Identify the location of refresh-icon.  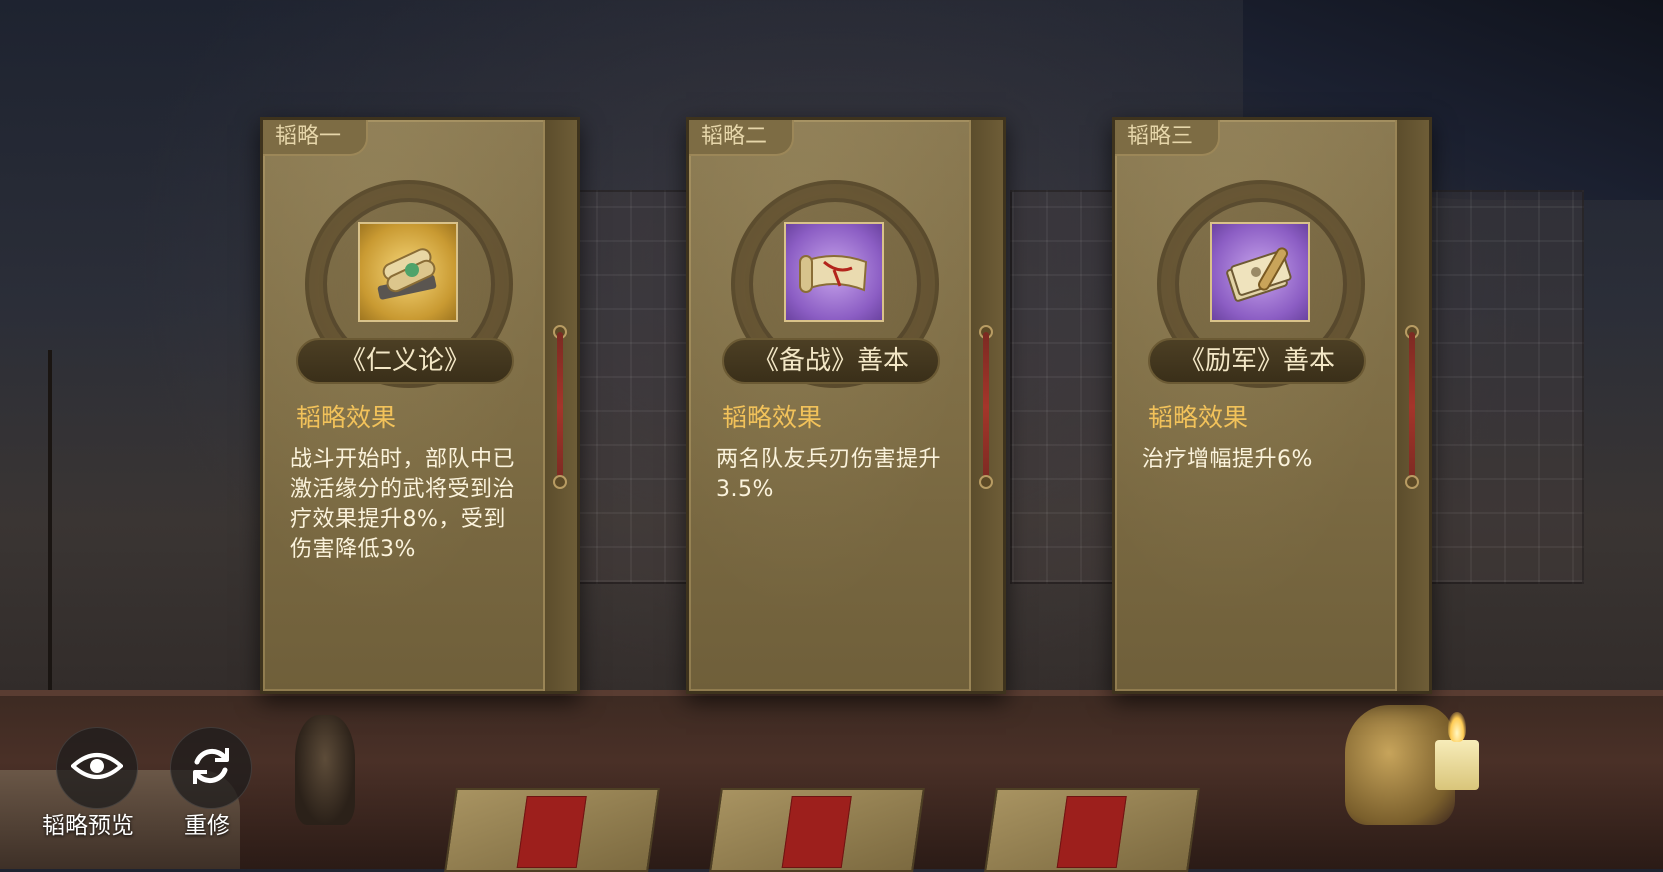
(211, 768).